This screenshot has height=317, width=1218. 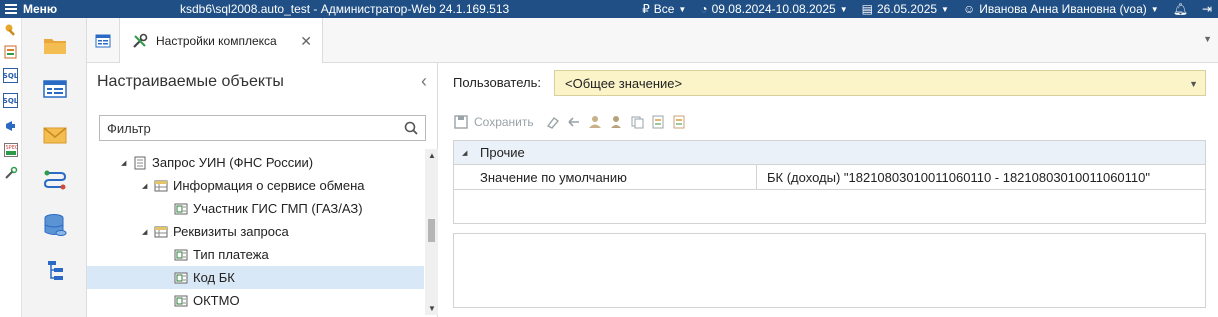 What do you see at coordinates (658, 122) in the screenshot?
I see `import-icon` at bounding box center [658, 122].